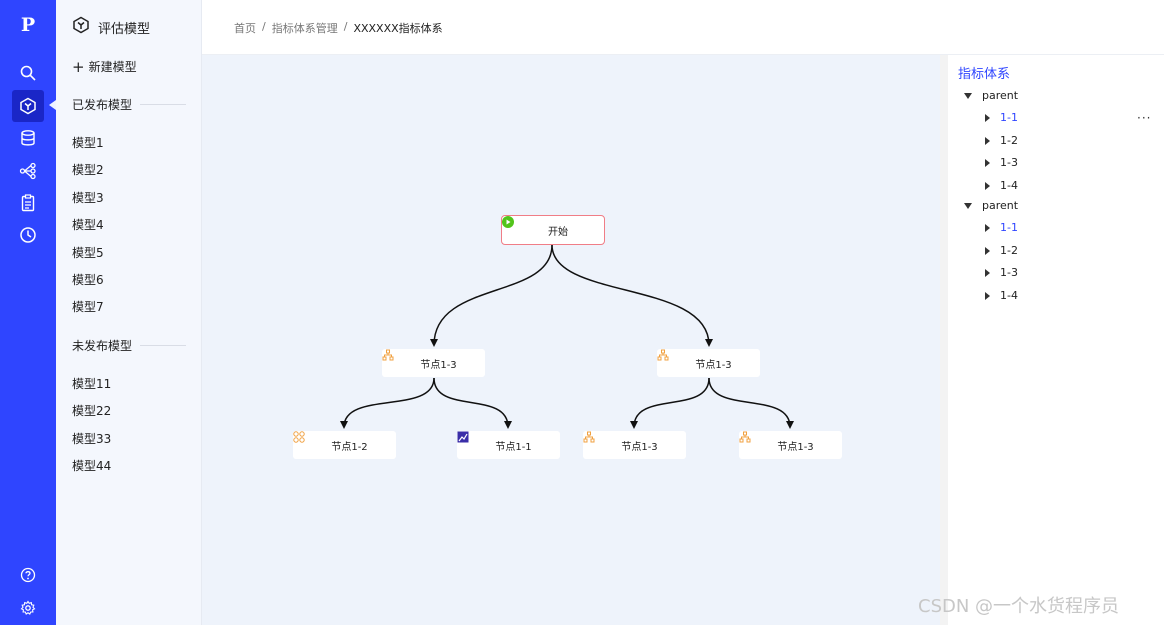 The image size is (1164, 625). What do you see at coordinates (303, 441) in the screenshot?
I see `grid-icon` at bounding box center [303, 441].